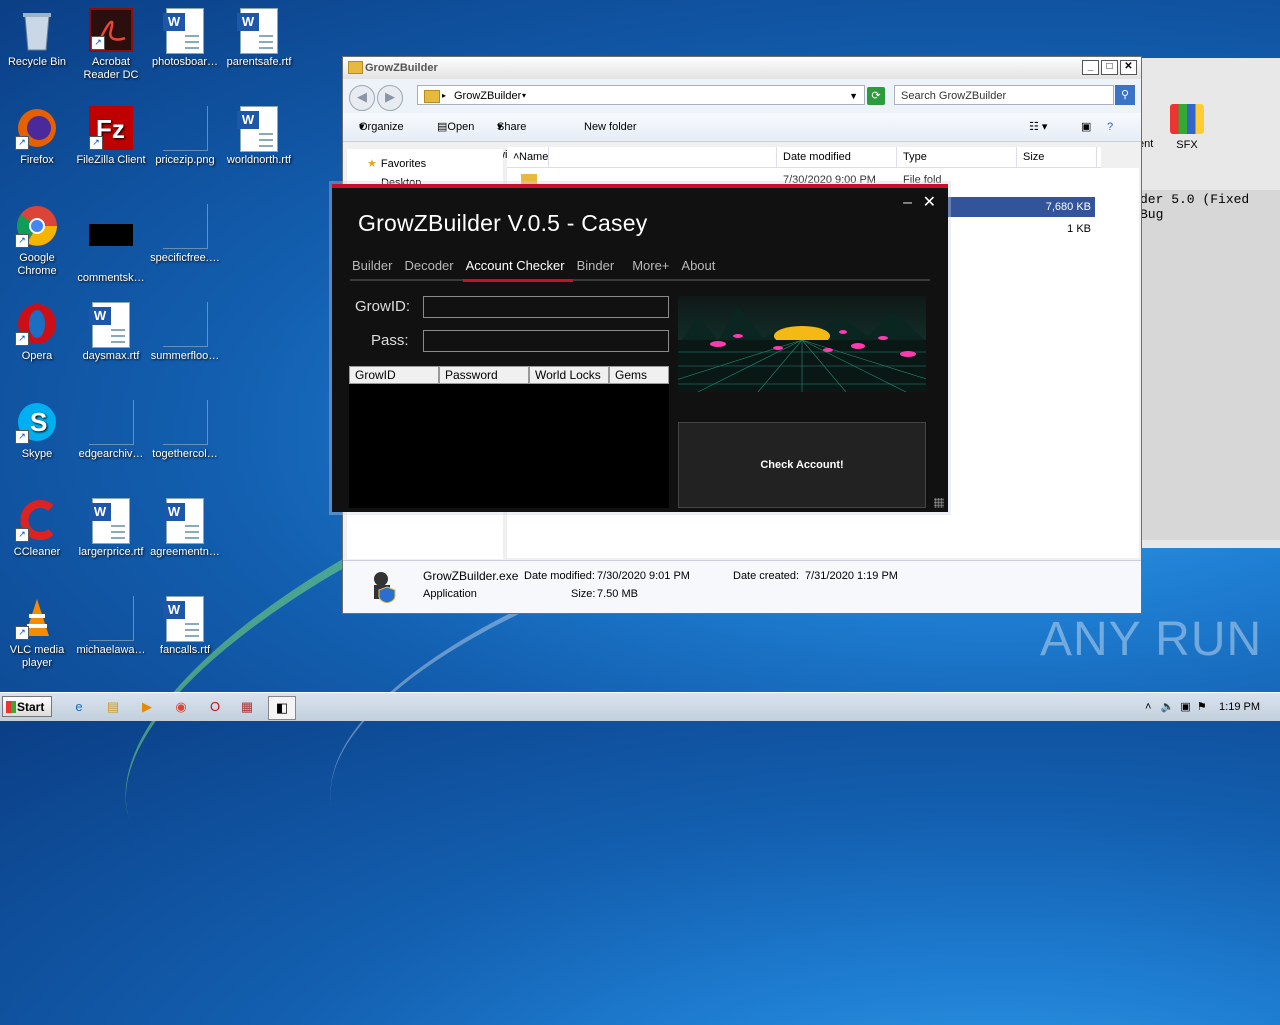  Describe the element at coordinates (639, 375) in the screenshot. I see `grid-column-gems: Gems` at that location.